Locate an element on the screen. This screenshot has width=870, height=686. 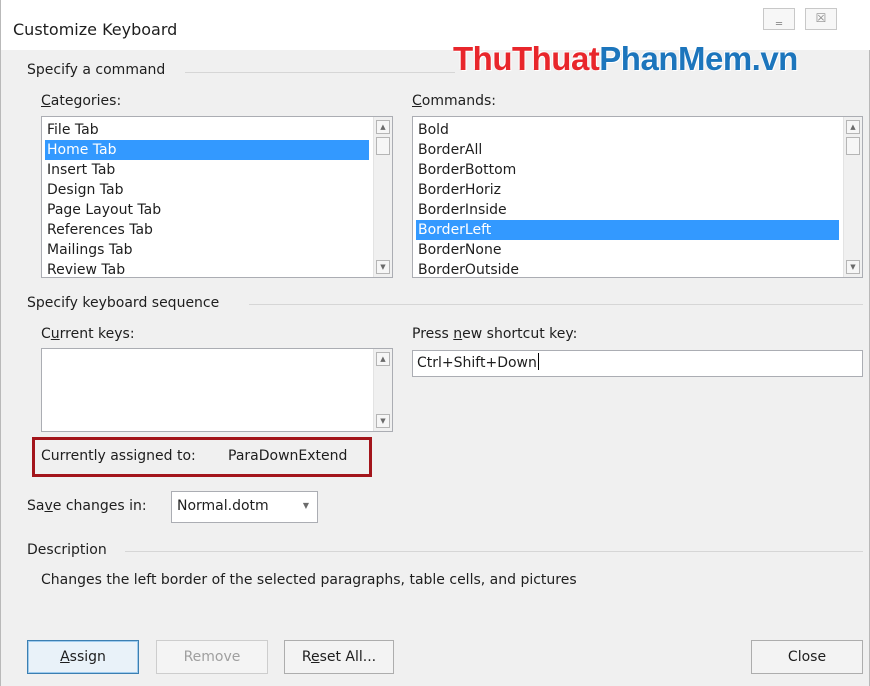
save-changes-label-suffix: e changes in: is located at coordinates (99, 506).